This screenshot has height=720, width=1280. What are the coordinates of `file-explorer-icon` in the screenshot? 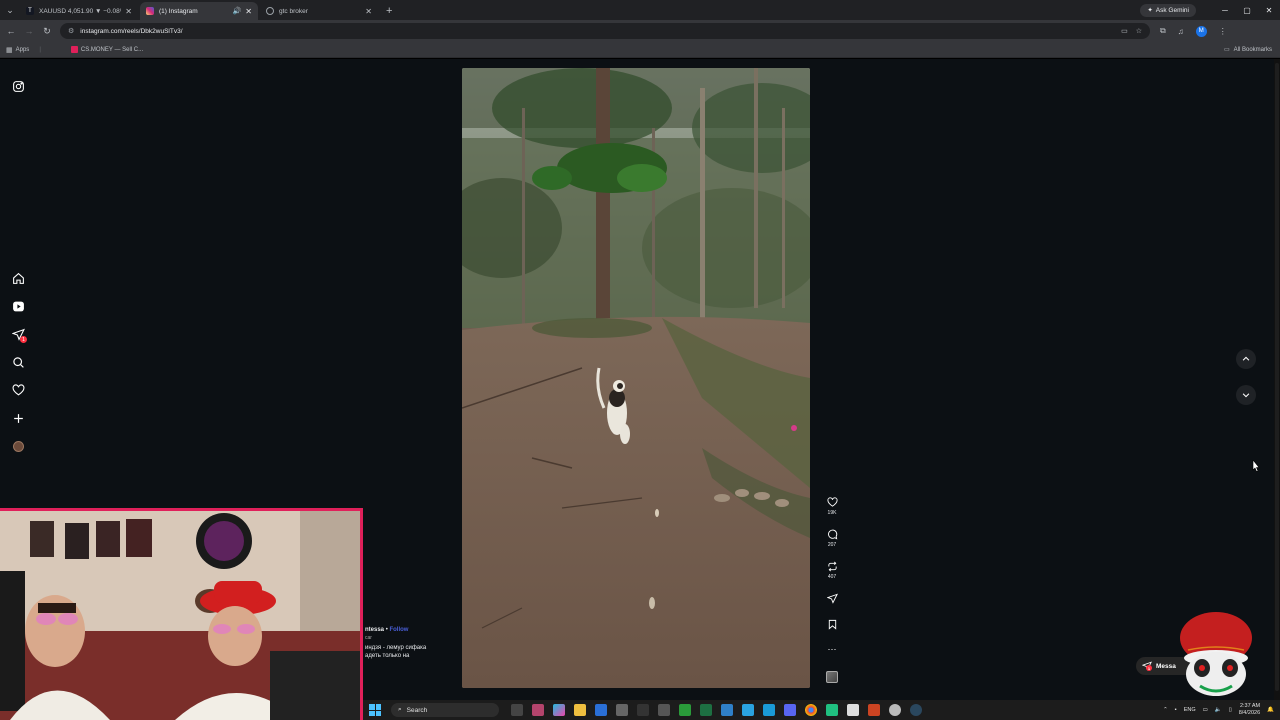 It's located at (580, 710).